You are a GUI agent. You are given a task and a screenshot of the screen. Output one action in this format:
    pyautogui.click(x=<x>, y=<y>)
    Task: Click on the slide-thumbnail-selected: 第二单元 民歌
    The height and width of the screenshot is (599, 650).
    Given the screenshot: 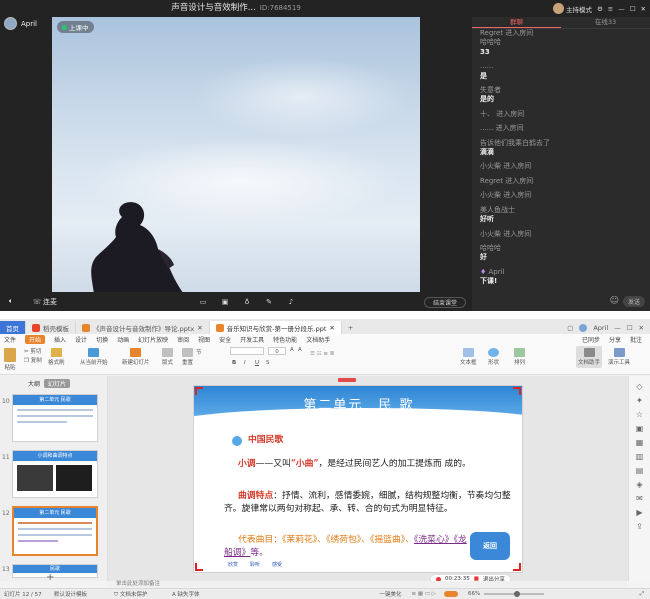 What is the action you would take?
    pyautogui.click(x=55, y=531)
    